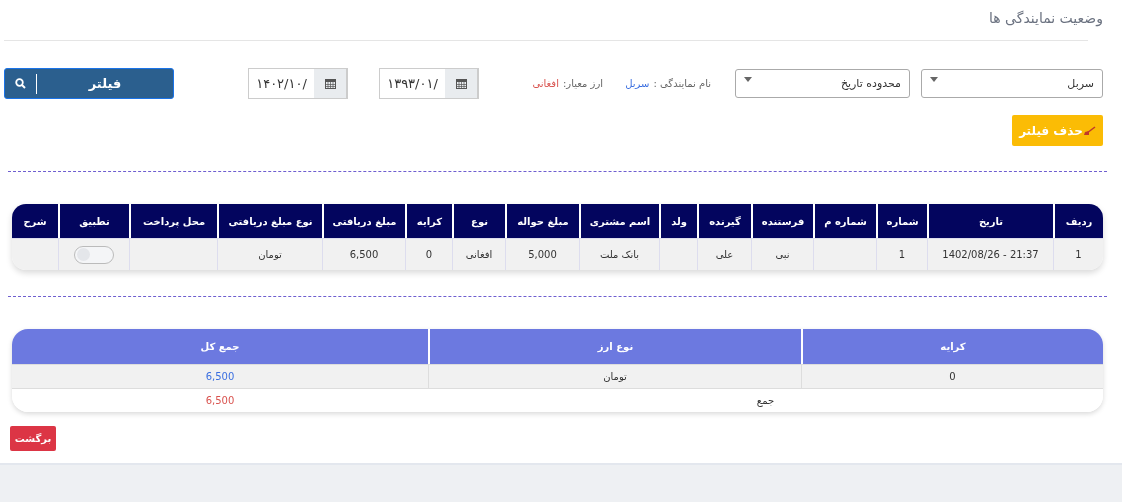  What do you see at coordinates (542, 254) in the screenshot?
I see `table-cell: 5,000` at bounding box center [542, 254].